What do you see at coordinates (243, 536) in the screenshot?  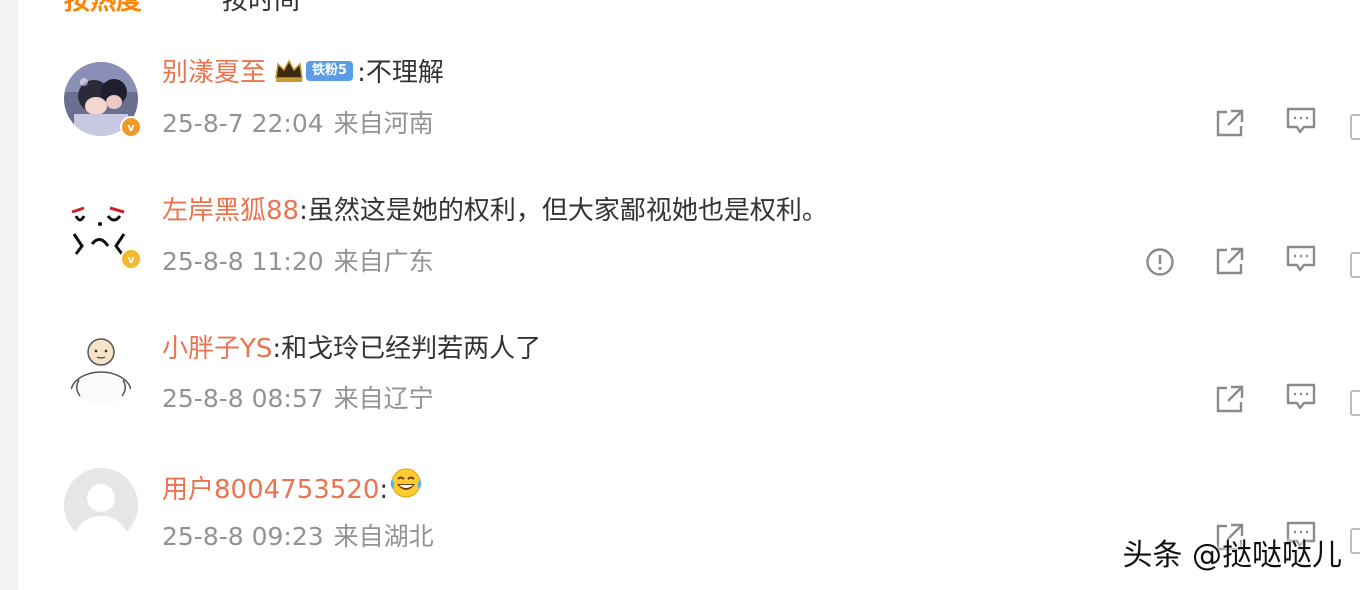 I see `timestamp: 25-8-8 09:23` at bounding box center [243, 536].